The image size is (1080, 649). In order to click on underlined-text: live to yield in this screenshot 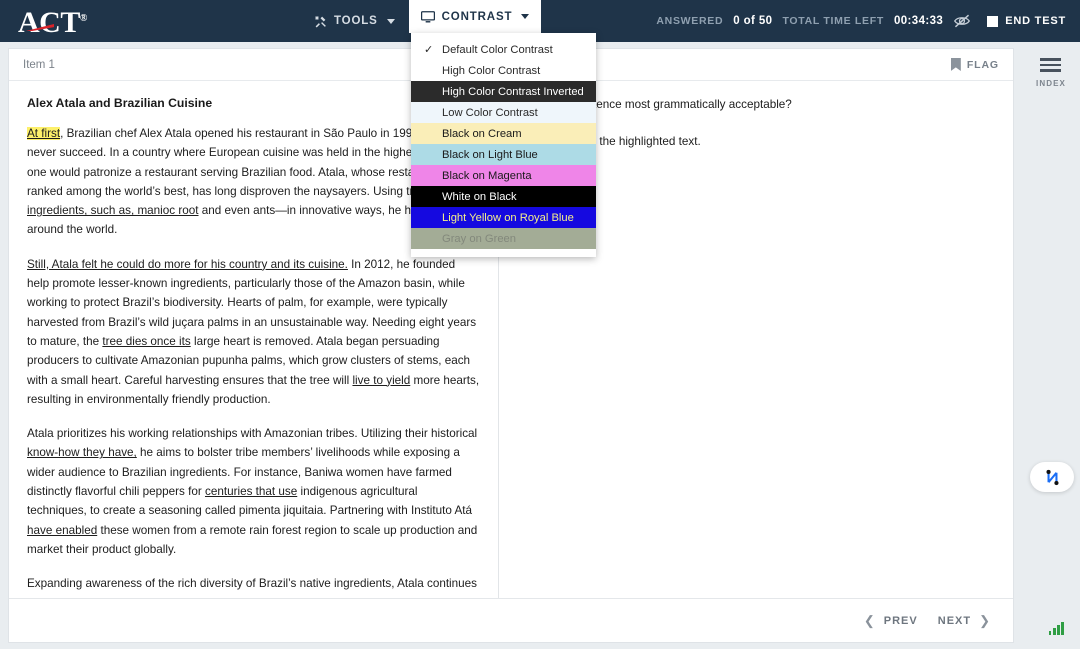, I will do `click(381, 380)`.